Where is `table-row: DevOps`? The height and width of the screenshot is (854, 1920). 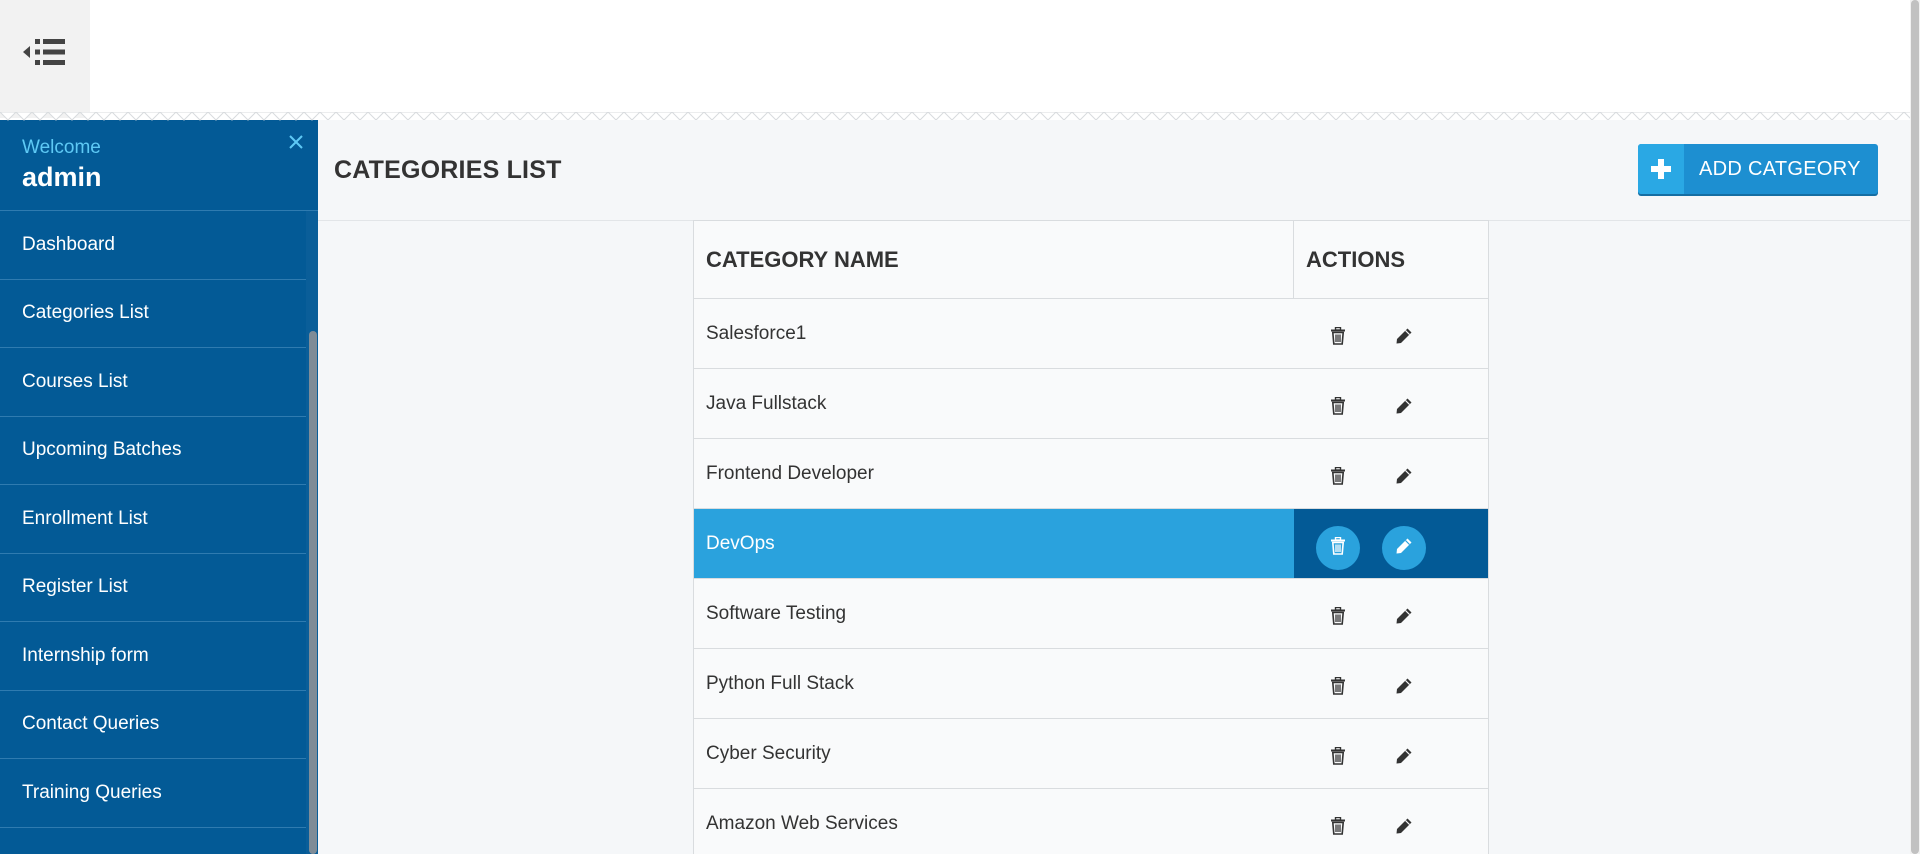
table-row: DevOps is located at coordinates (1091, 544).